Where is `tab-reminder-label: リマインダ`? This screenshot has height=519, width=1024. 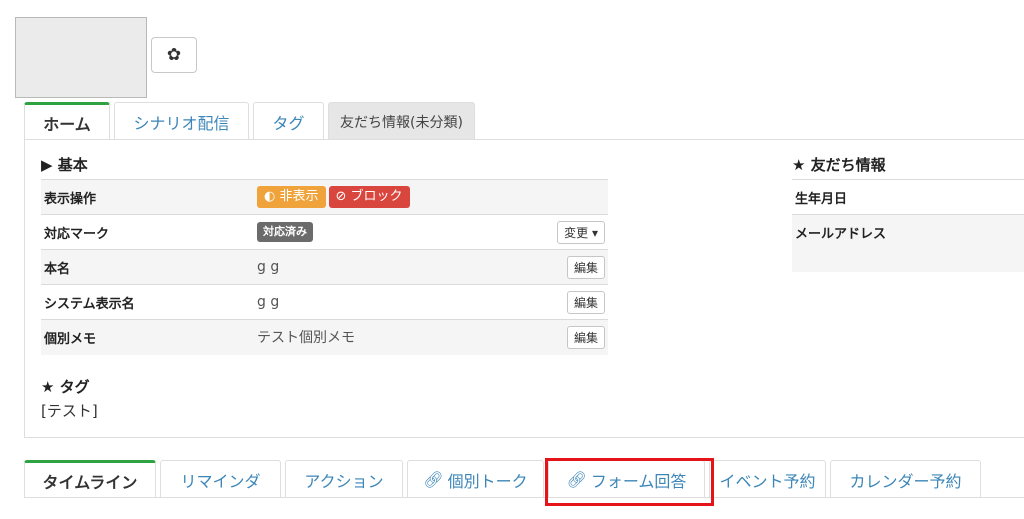
tab-reminder-label: リマインダ is located at coordinates (220, 481).